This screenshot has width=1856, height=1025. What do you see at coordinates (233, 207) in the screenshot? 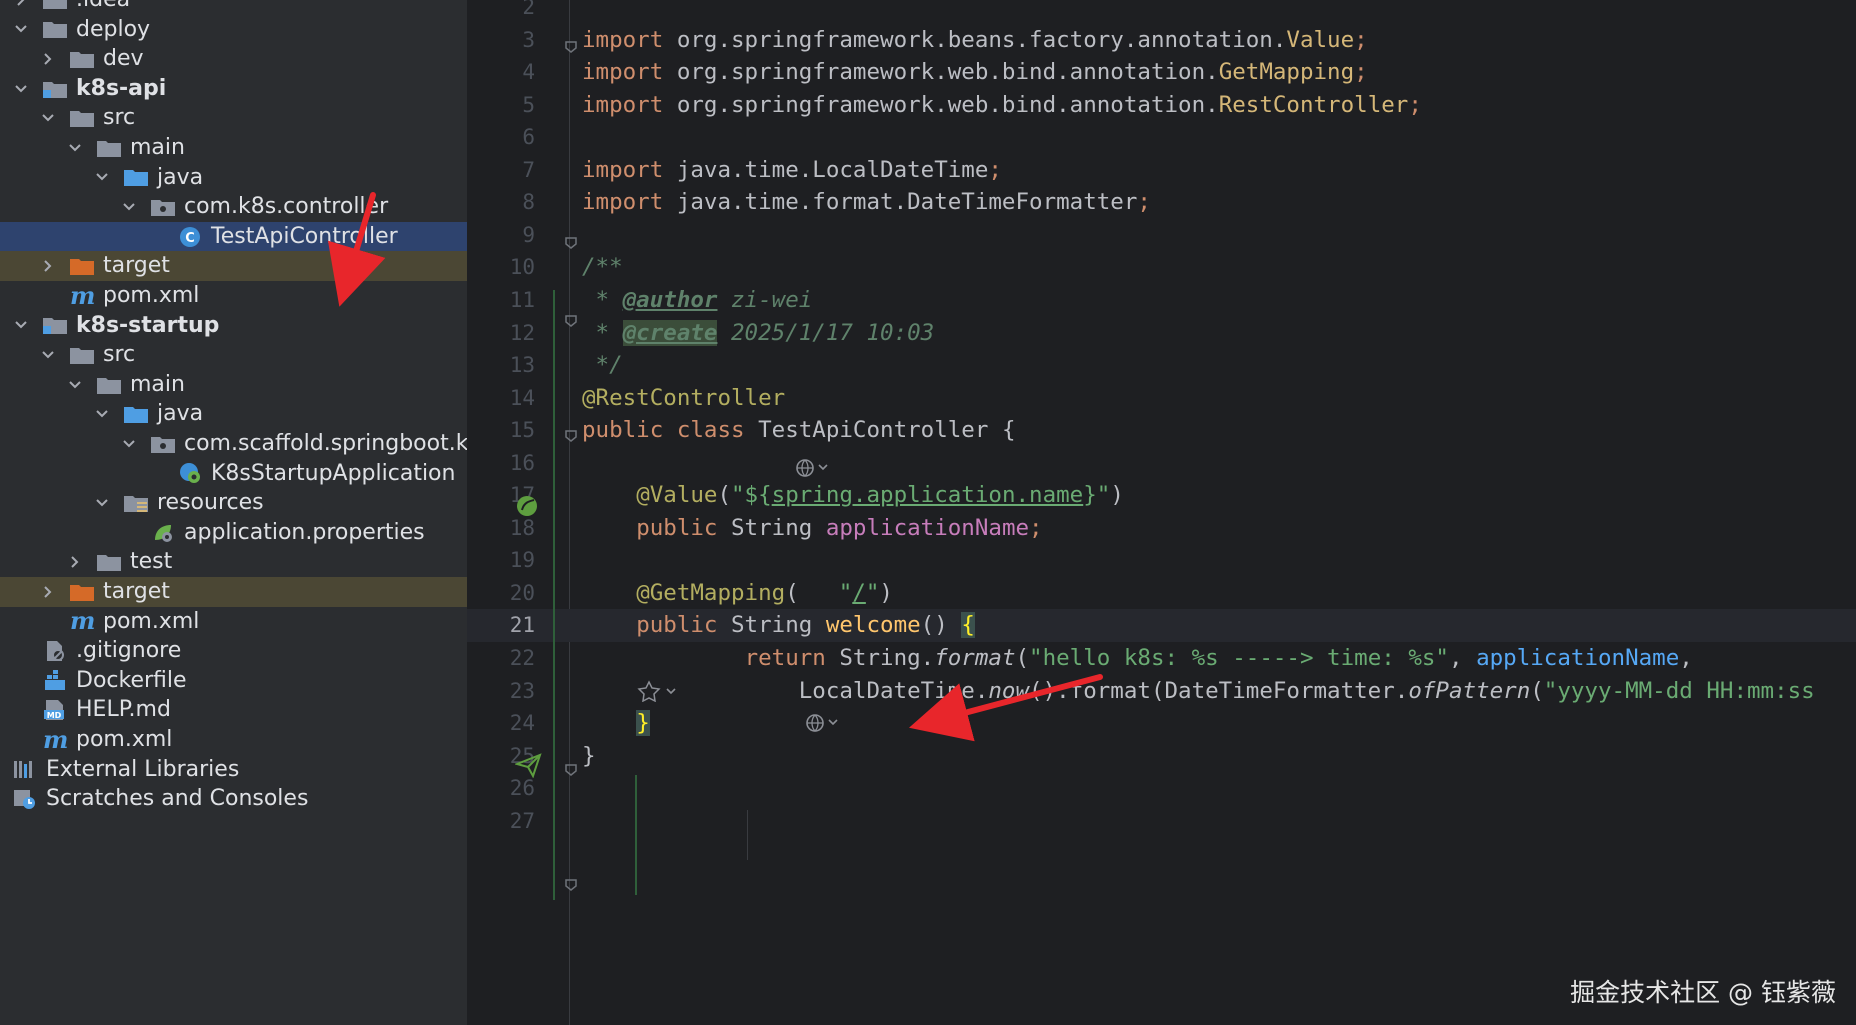
I see `tree-item-com-k8s-controller: com.k8s.controller` at bounding box center [233, 207].